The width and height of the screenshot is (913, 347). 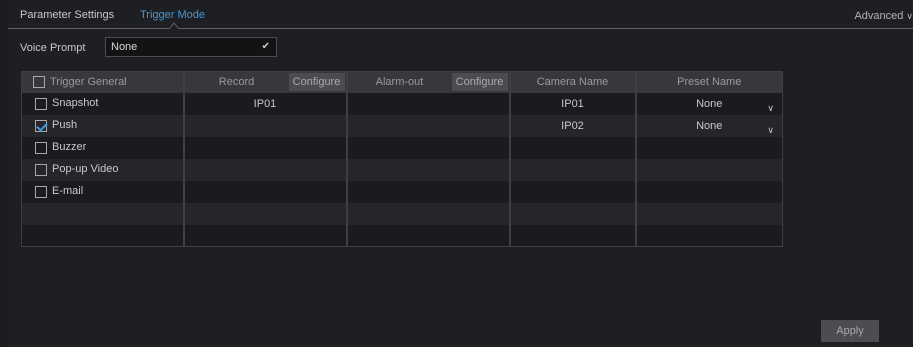 I want to click on record-cell: IP01, so click(x=265, y=103).